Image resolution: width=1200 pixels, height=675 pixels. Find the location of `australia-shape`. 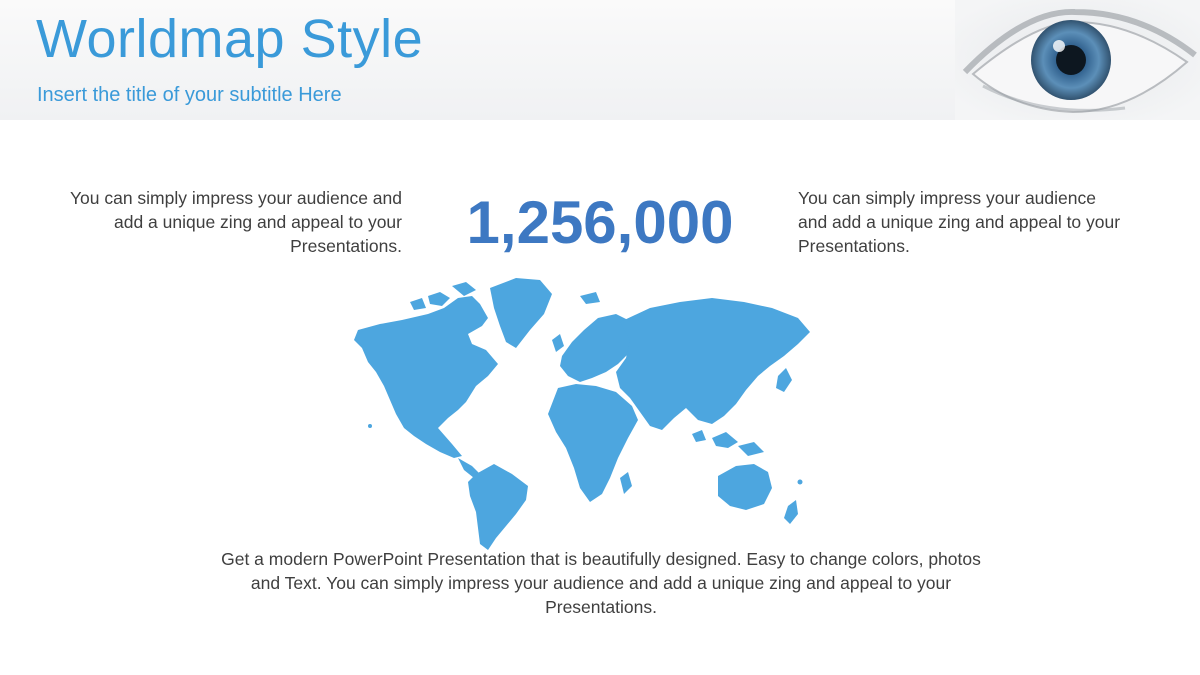

australia-shape is located at coordinates (745, 487).